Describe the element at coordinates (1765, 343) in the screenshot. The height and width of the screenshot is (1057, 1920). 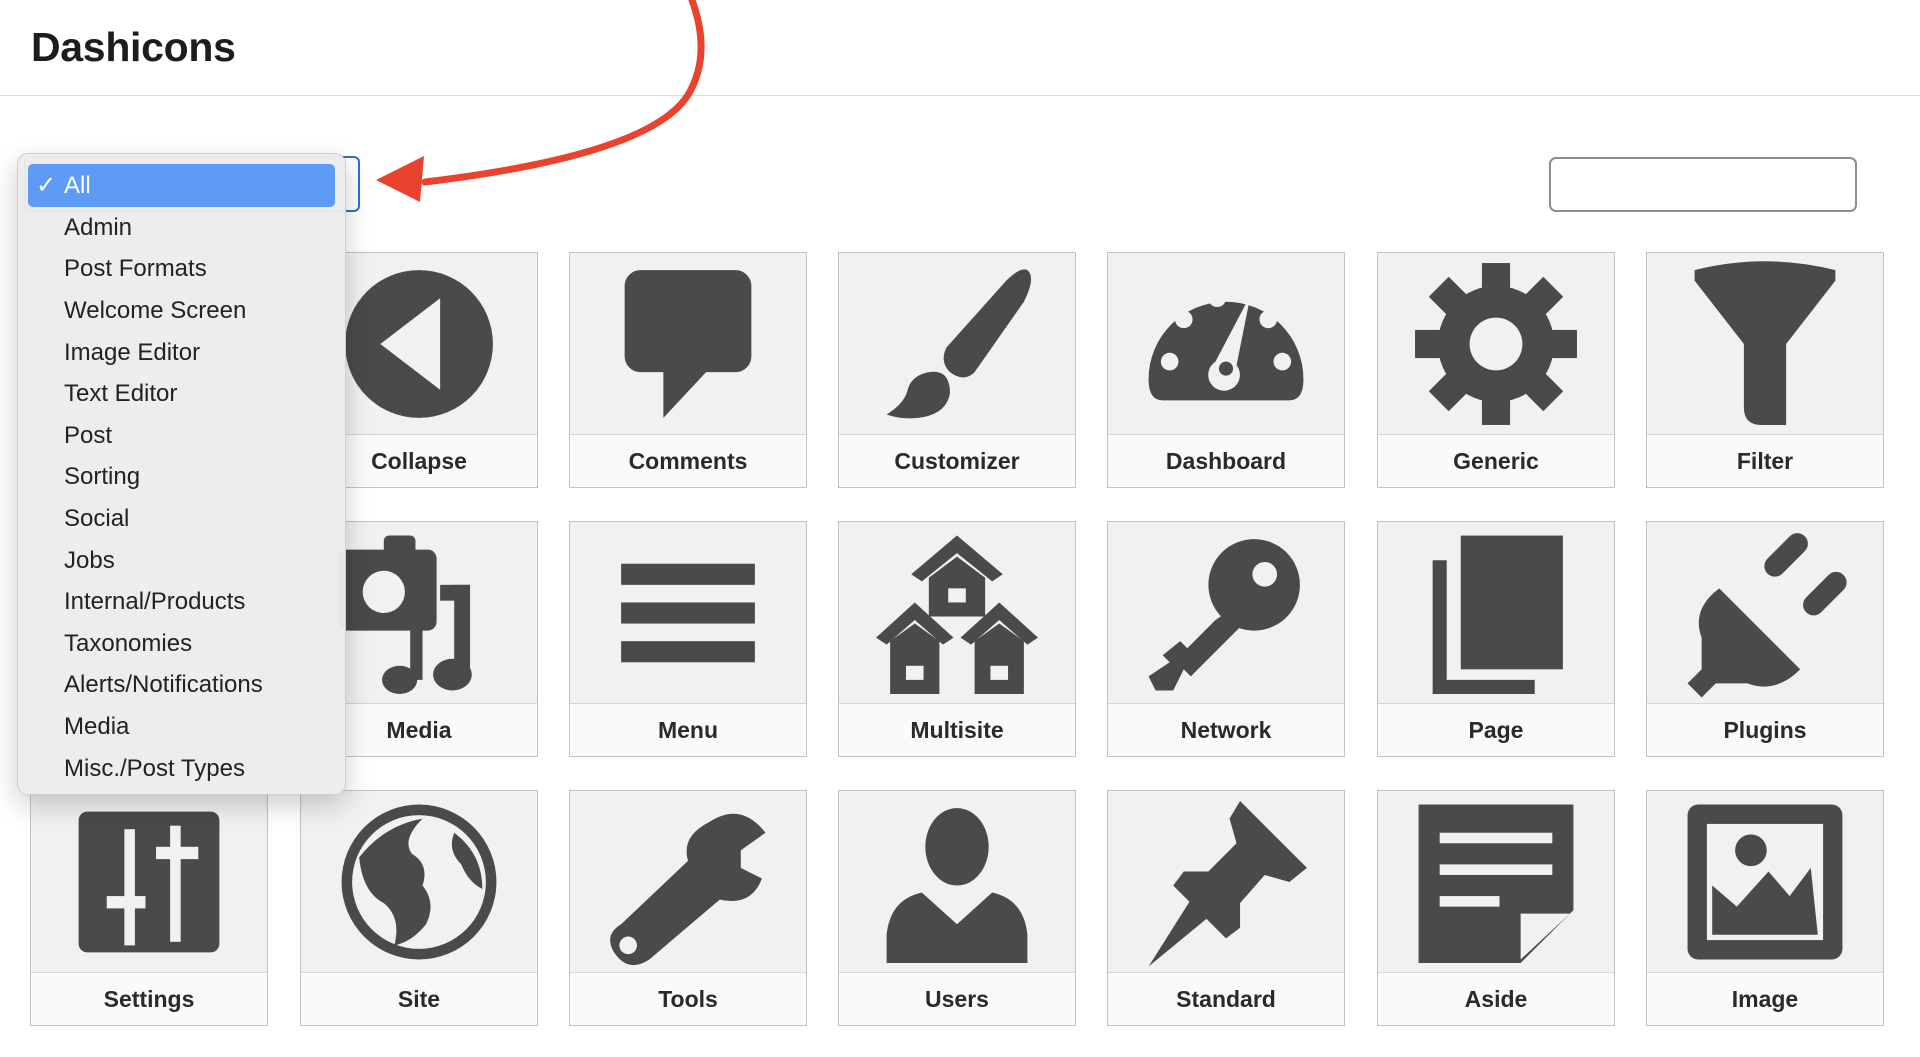
I see `filter-icon` at that location.